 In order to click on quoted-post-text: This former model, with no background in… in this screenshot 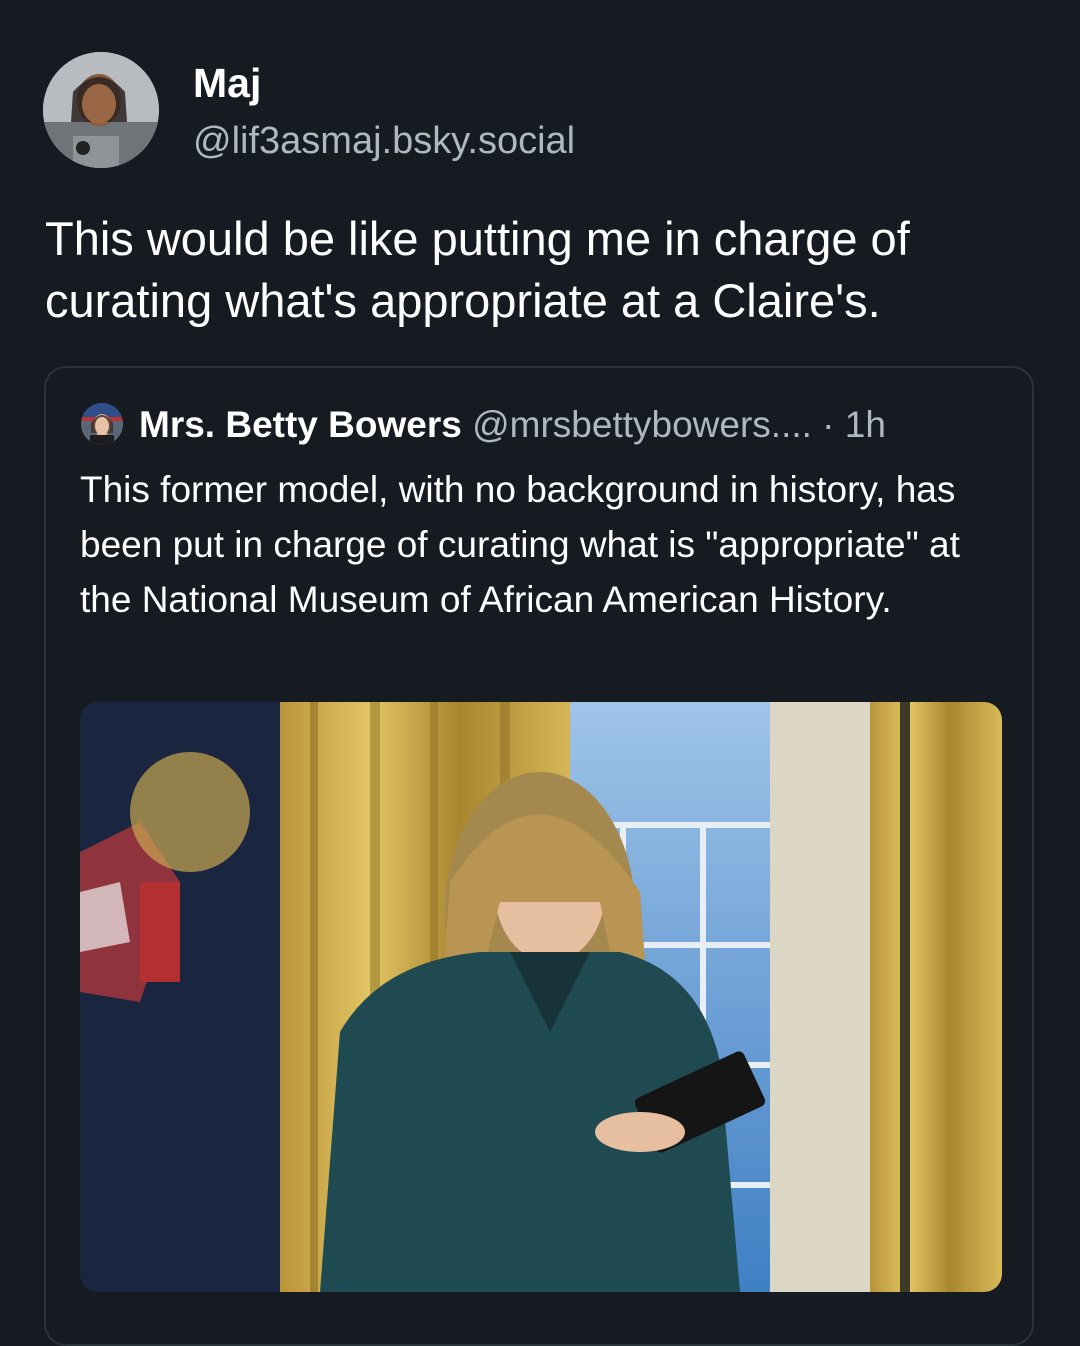, I will do `click(520, 544)`.